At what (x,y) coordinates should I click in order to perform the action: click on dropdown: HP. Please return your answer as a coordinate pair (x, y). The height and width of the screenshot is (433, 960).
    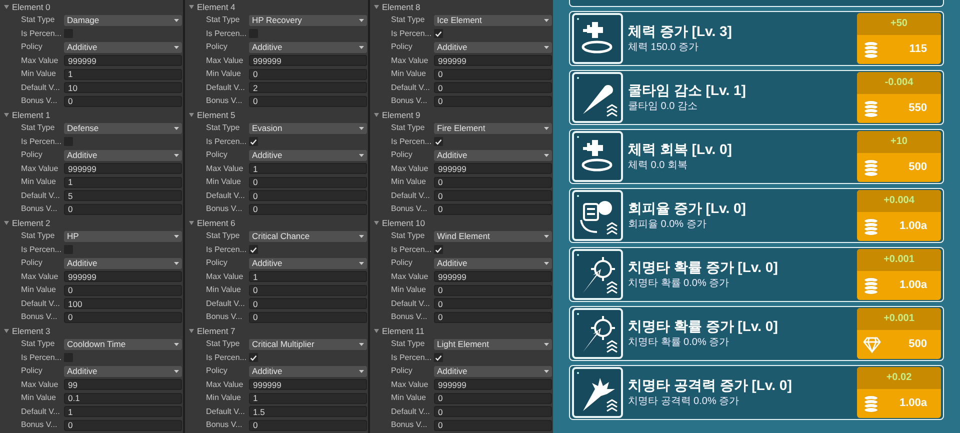
    Looking at the image, I should click on (123, 236).